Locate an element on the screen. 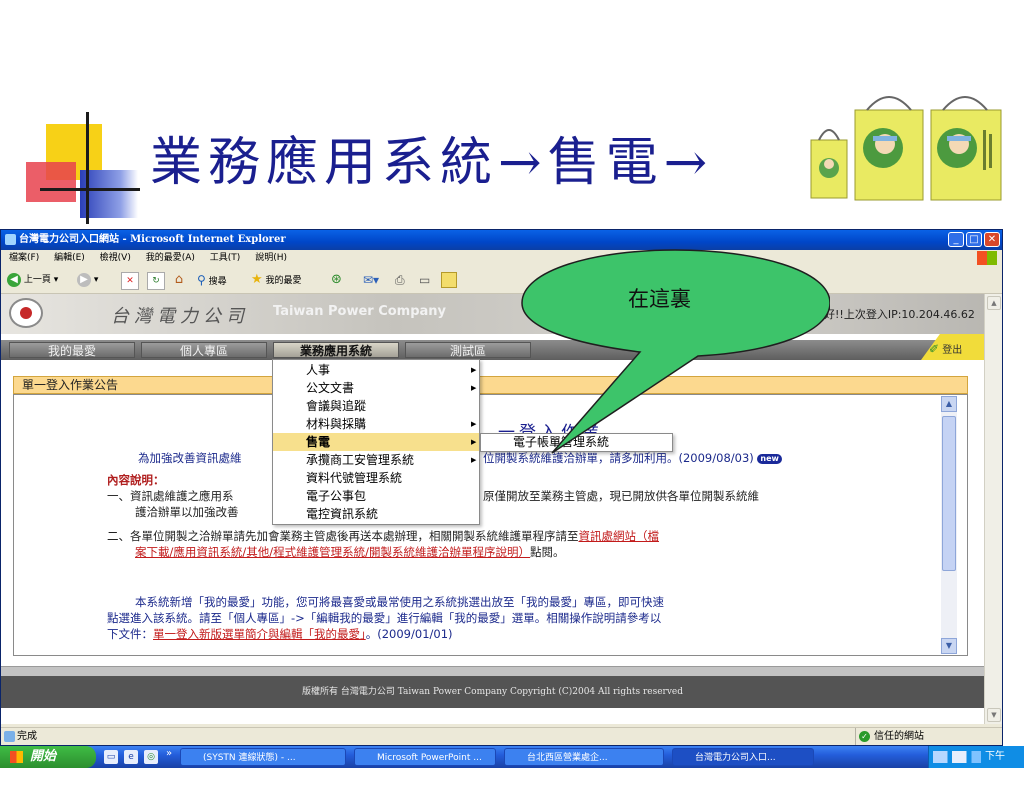 This screenshot has height=790, width=1024. scroll-thumb is located at coordinates (949, 493).